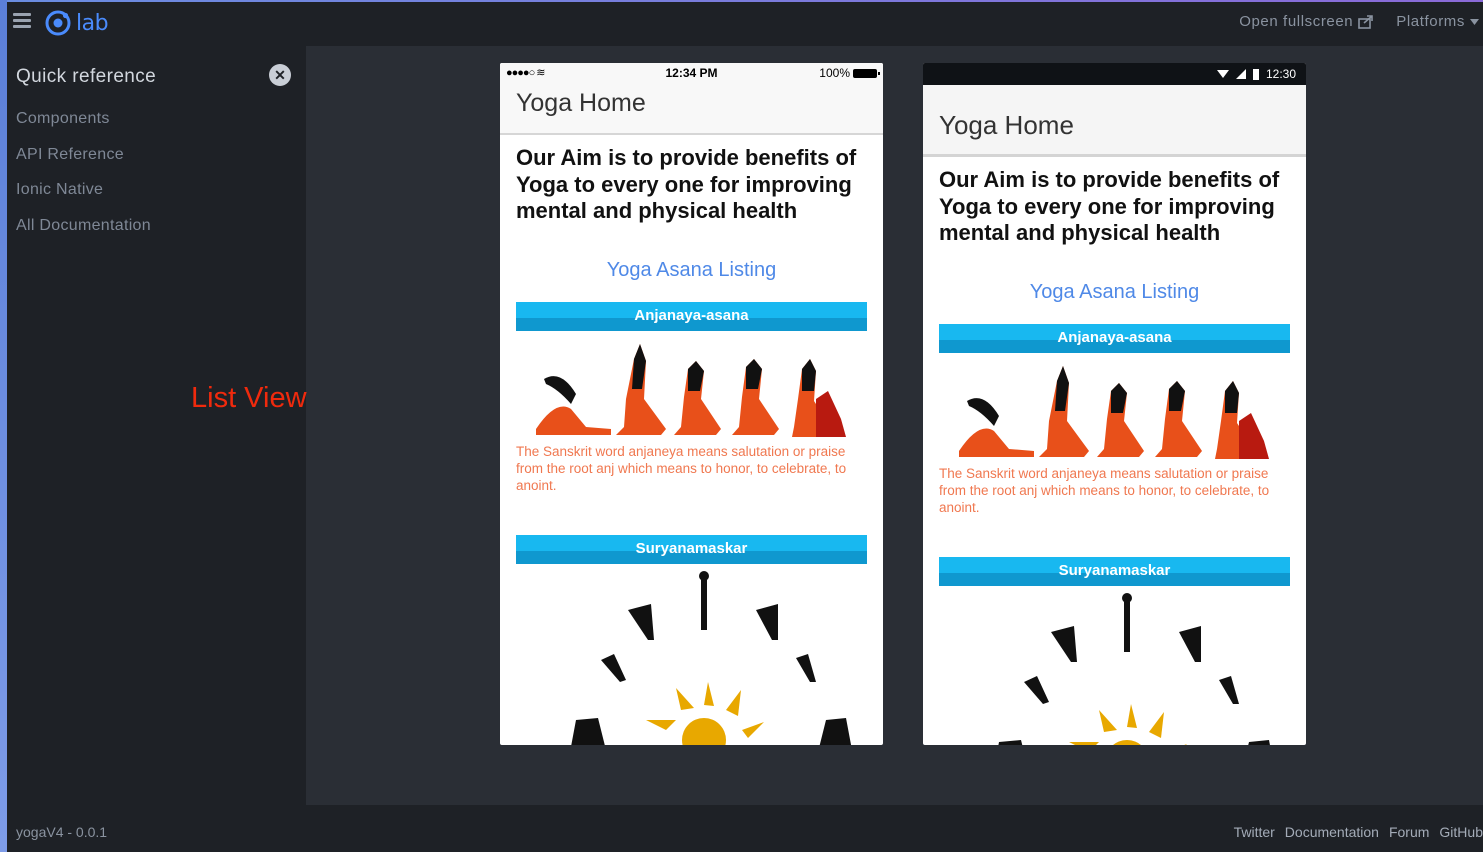 This screenshot has height=852, width=1483. Describe the element at coordinates (83, 164) in the screenshot. I see `sidebar-item-api-reference: API Reference` at that location.